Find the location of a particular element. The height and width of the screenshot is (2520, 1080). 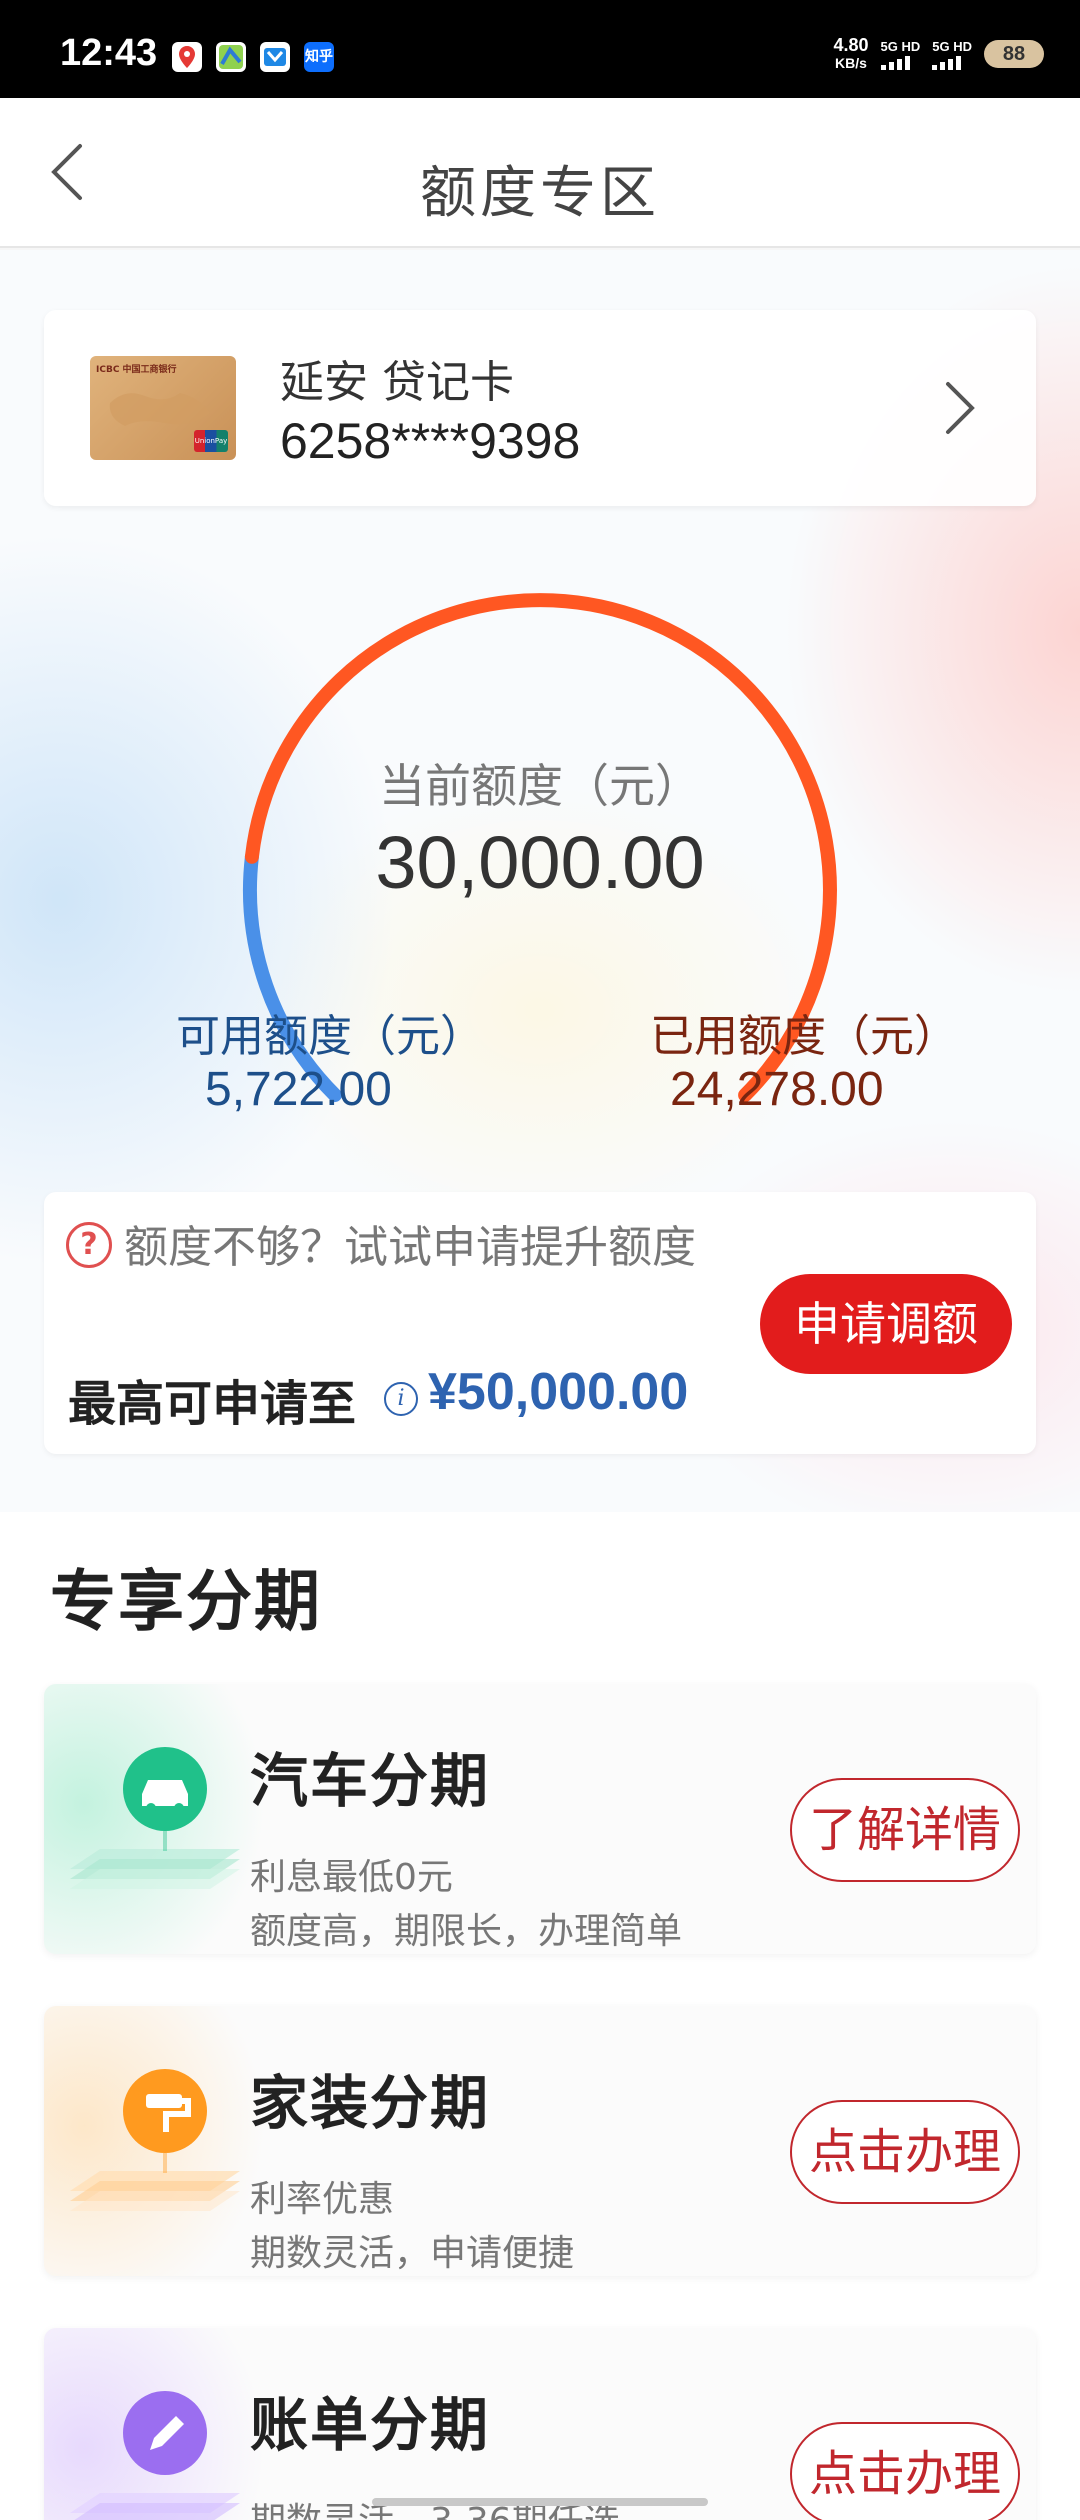

paint-roller-icon is located at coordinates (155, 2140).